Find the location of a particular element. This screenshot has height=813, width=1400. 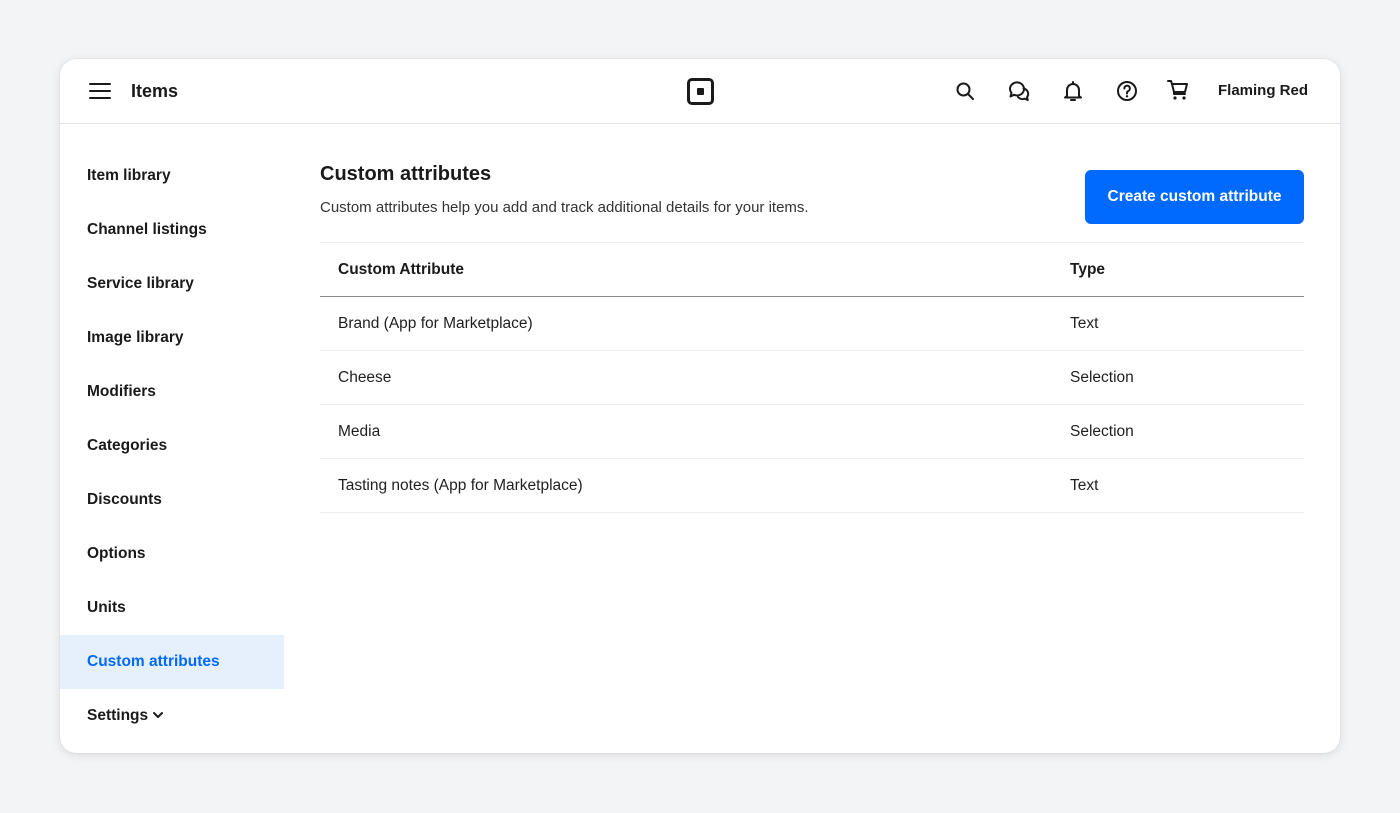

attribute-name: Tasting notes (App for Marketplace) is located at coordinates (460, 485).